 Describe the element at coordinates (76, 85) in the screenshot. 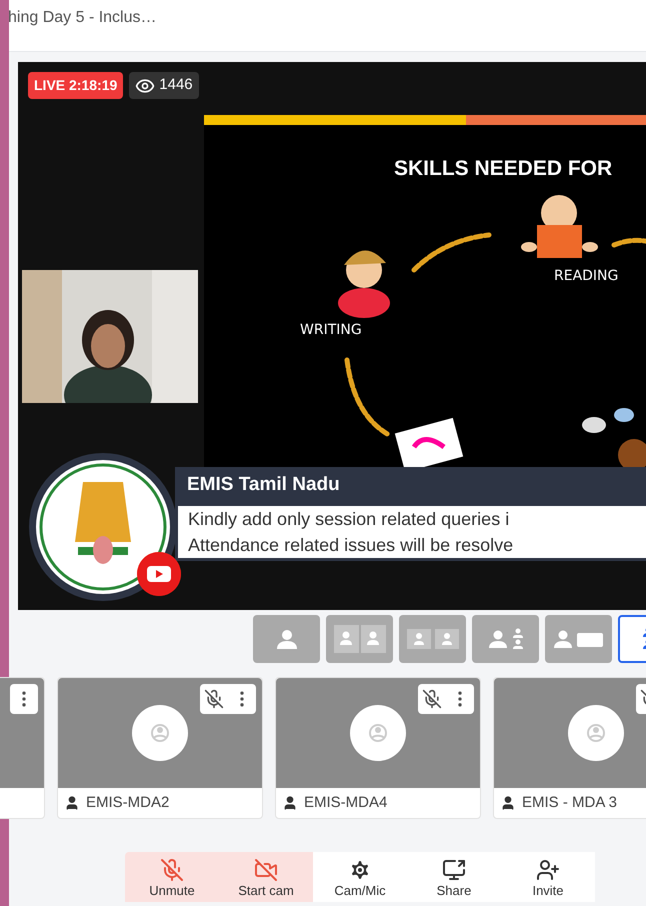

I see `live-badge: LIVE 2:18:19` at that location.